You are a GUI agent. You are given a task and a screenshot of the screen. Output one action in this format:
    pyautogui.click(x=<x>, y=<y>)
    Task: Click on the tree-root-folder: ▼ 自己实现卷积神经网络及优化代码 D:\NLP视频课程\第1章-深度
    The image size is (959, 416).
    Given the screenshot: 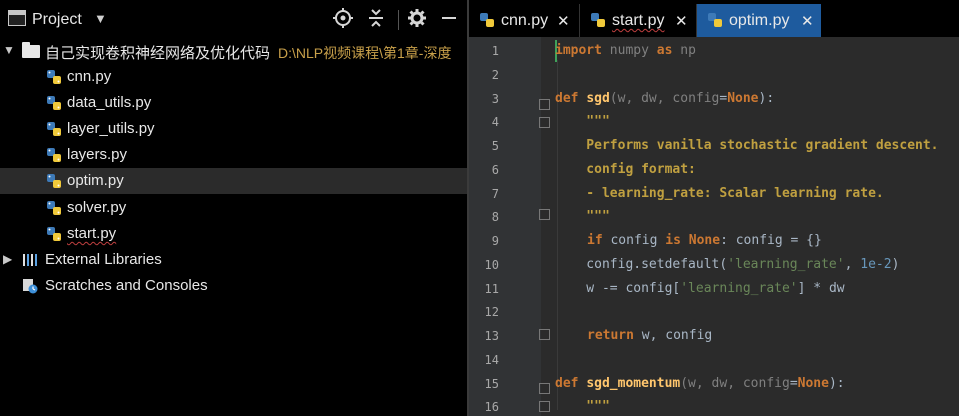 What is the action you would take?
    pyautogui.click(x=233, y=51)
    